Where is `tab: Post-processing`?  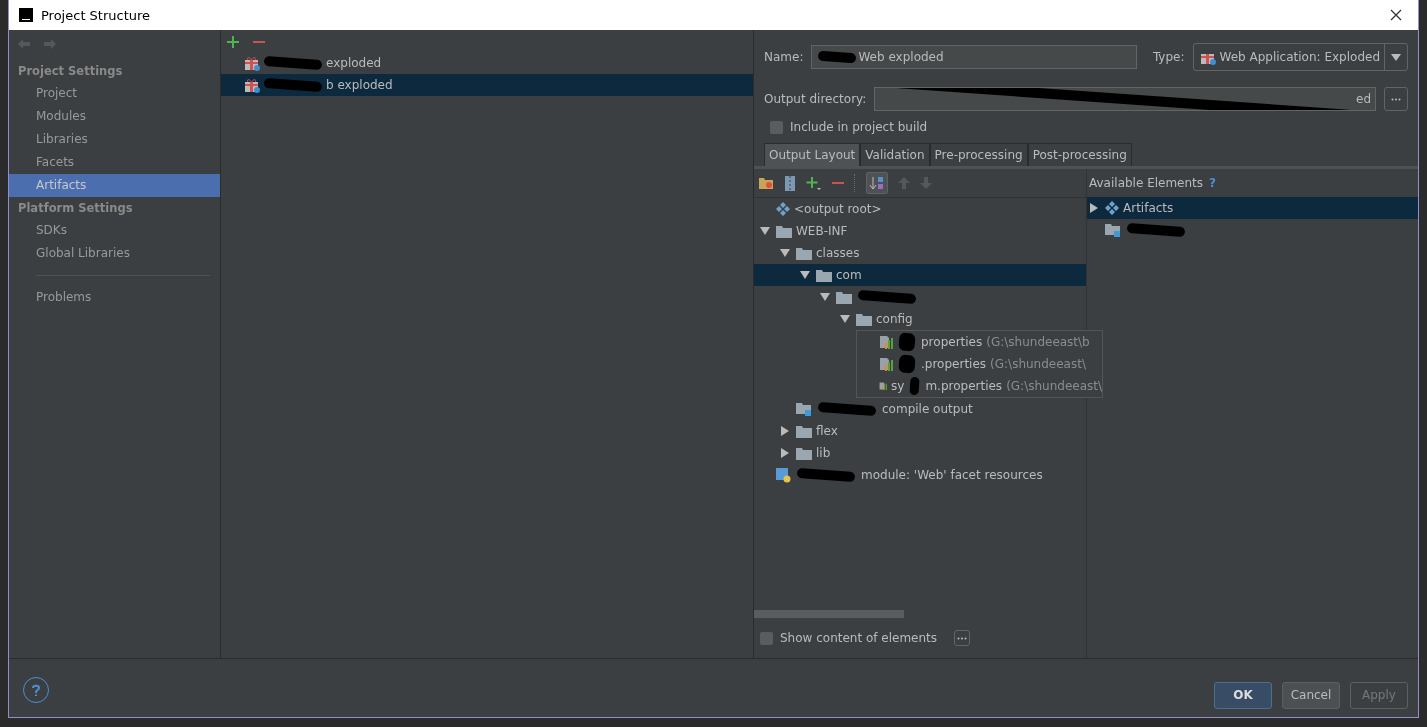 tab: Post-processing is located at coordinates (1079, 154).